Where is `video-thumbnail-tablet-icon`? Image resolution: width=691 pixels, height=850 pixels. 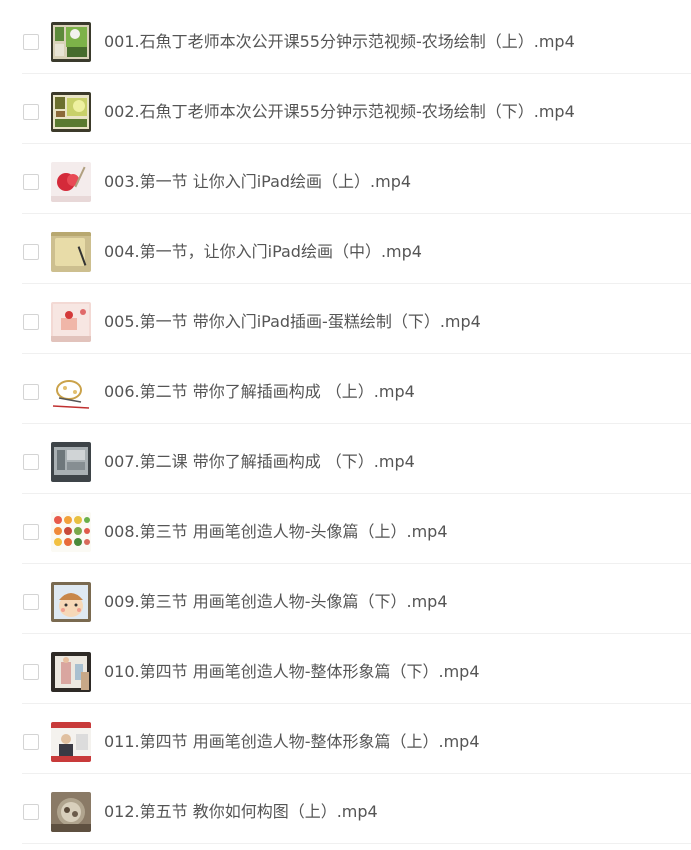 video-thumbnail-tablet-icon is located at coordinates (71, 252).